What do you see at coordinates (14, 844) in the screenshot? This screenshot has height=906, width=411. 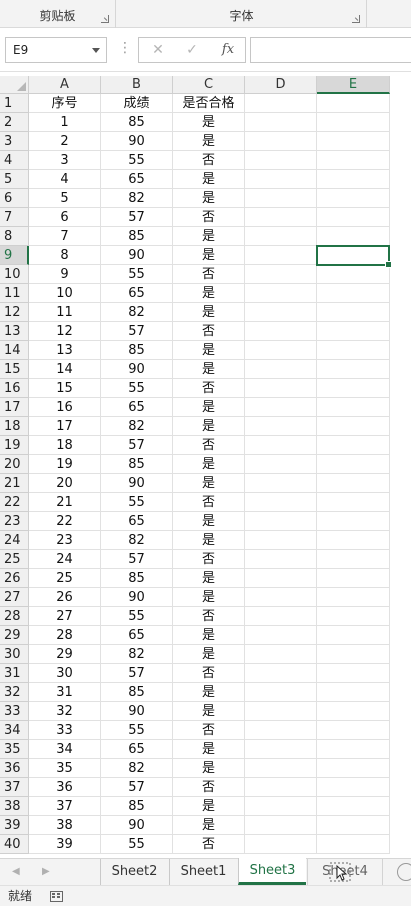 I see `row-header: 40` at bounding box center [14, 844].